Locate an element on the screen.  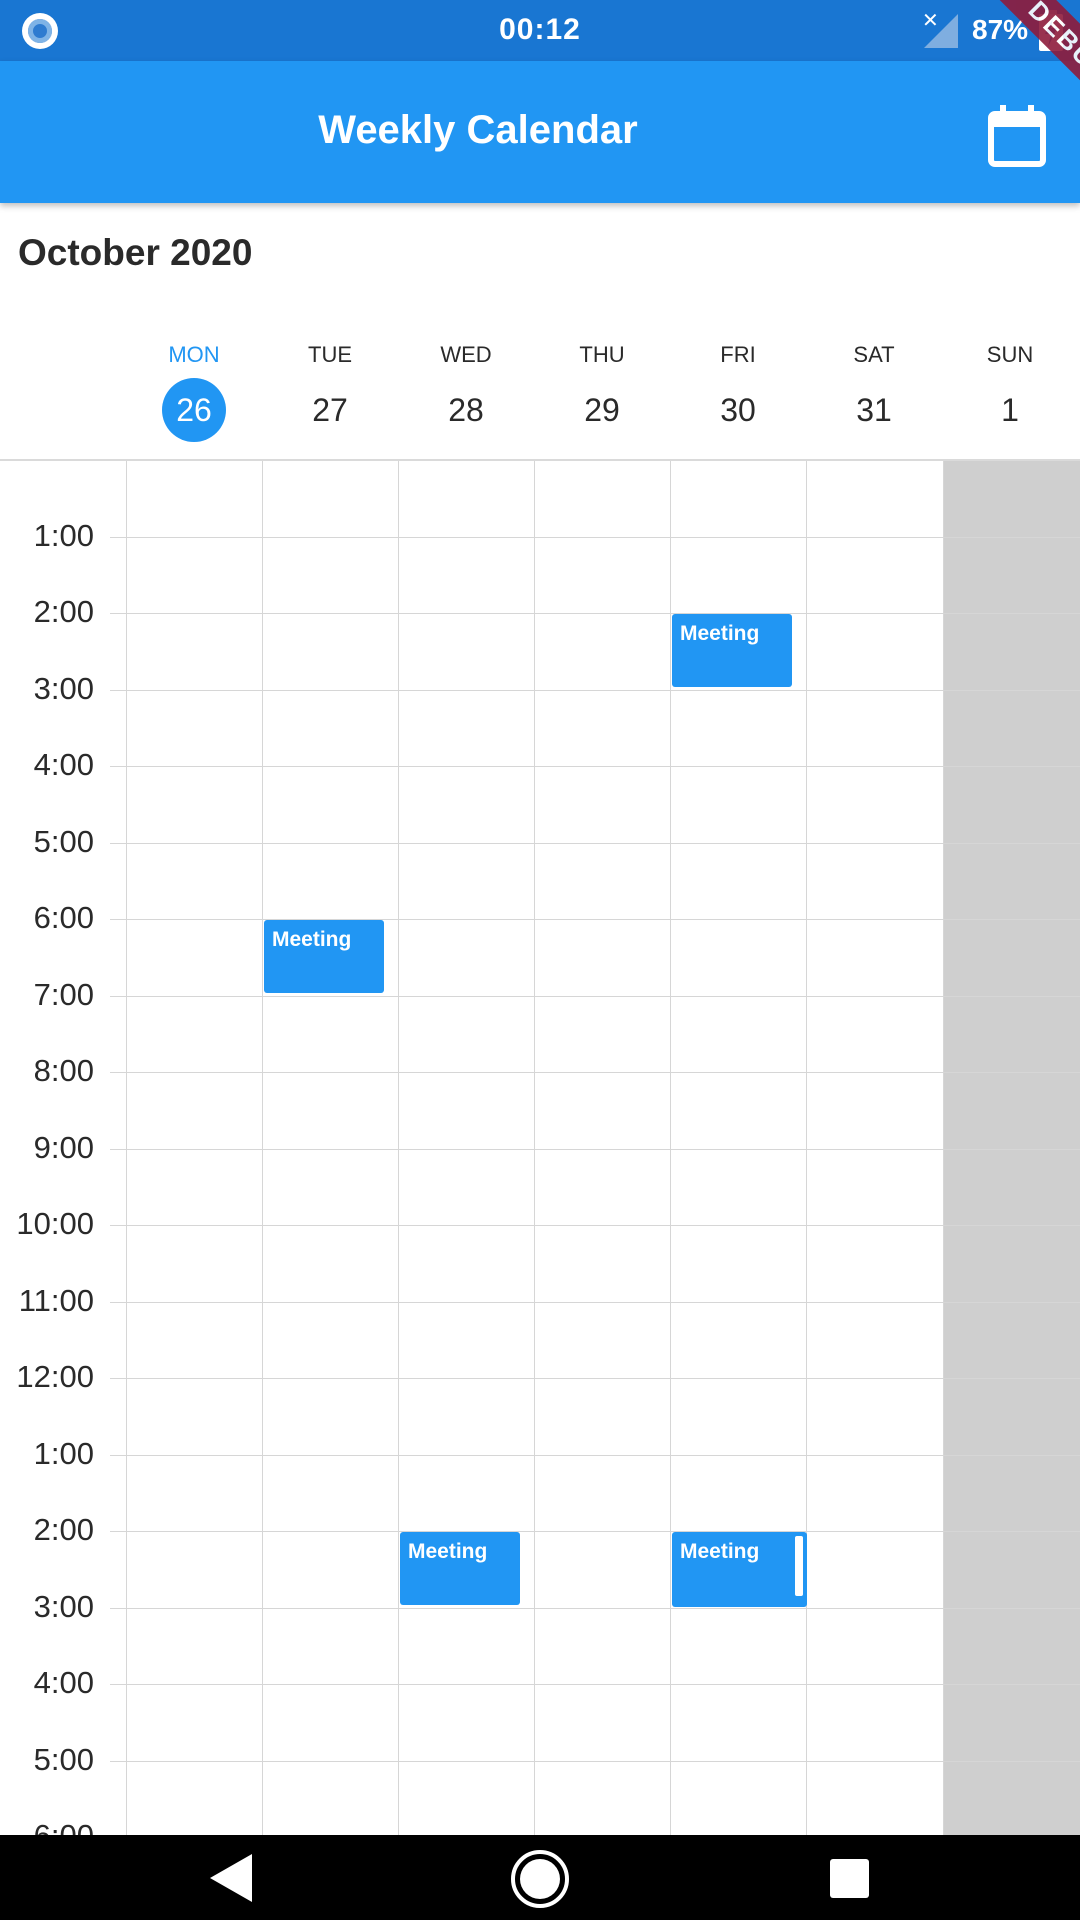
system-nav-bar is located at coordinates (540, 1877).